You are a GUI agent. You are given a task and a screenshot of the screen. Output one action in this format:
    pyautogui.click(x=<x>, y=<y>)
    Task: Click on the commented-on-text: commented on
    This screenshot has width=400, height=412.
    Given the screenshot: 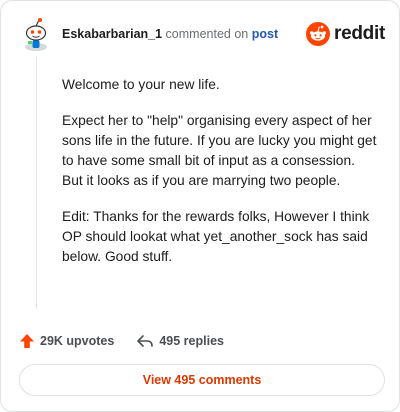 What is the action you would take?
    pyautogui.click(x=207, y=34)
    